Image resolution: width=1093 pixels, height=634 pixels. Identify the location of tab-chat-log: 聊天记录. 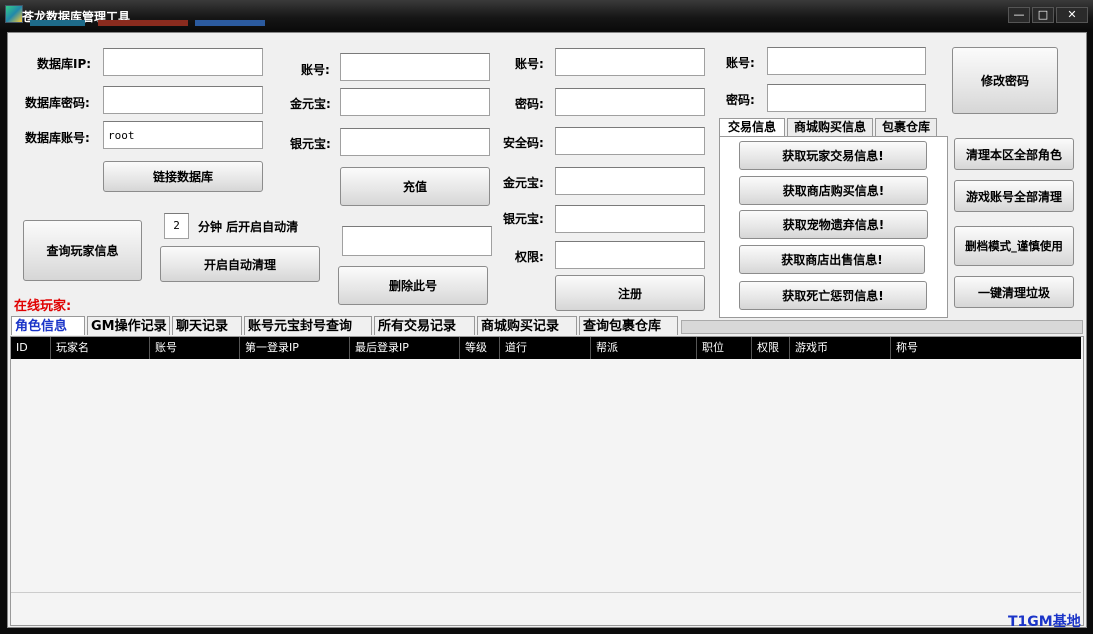
(207, 325).